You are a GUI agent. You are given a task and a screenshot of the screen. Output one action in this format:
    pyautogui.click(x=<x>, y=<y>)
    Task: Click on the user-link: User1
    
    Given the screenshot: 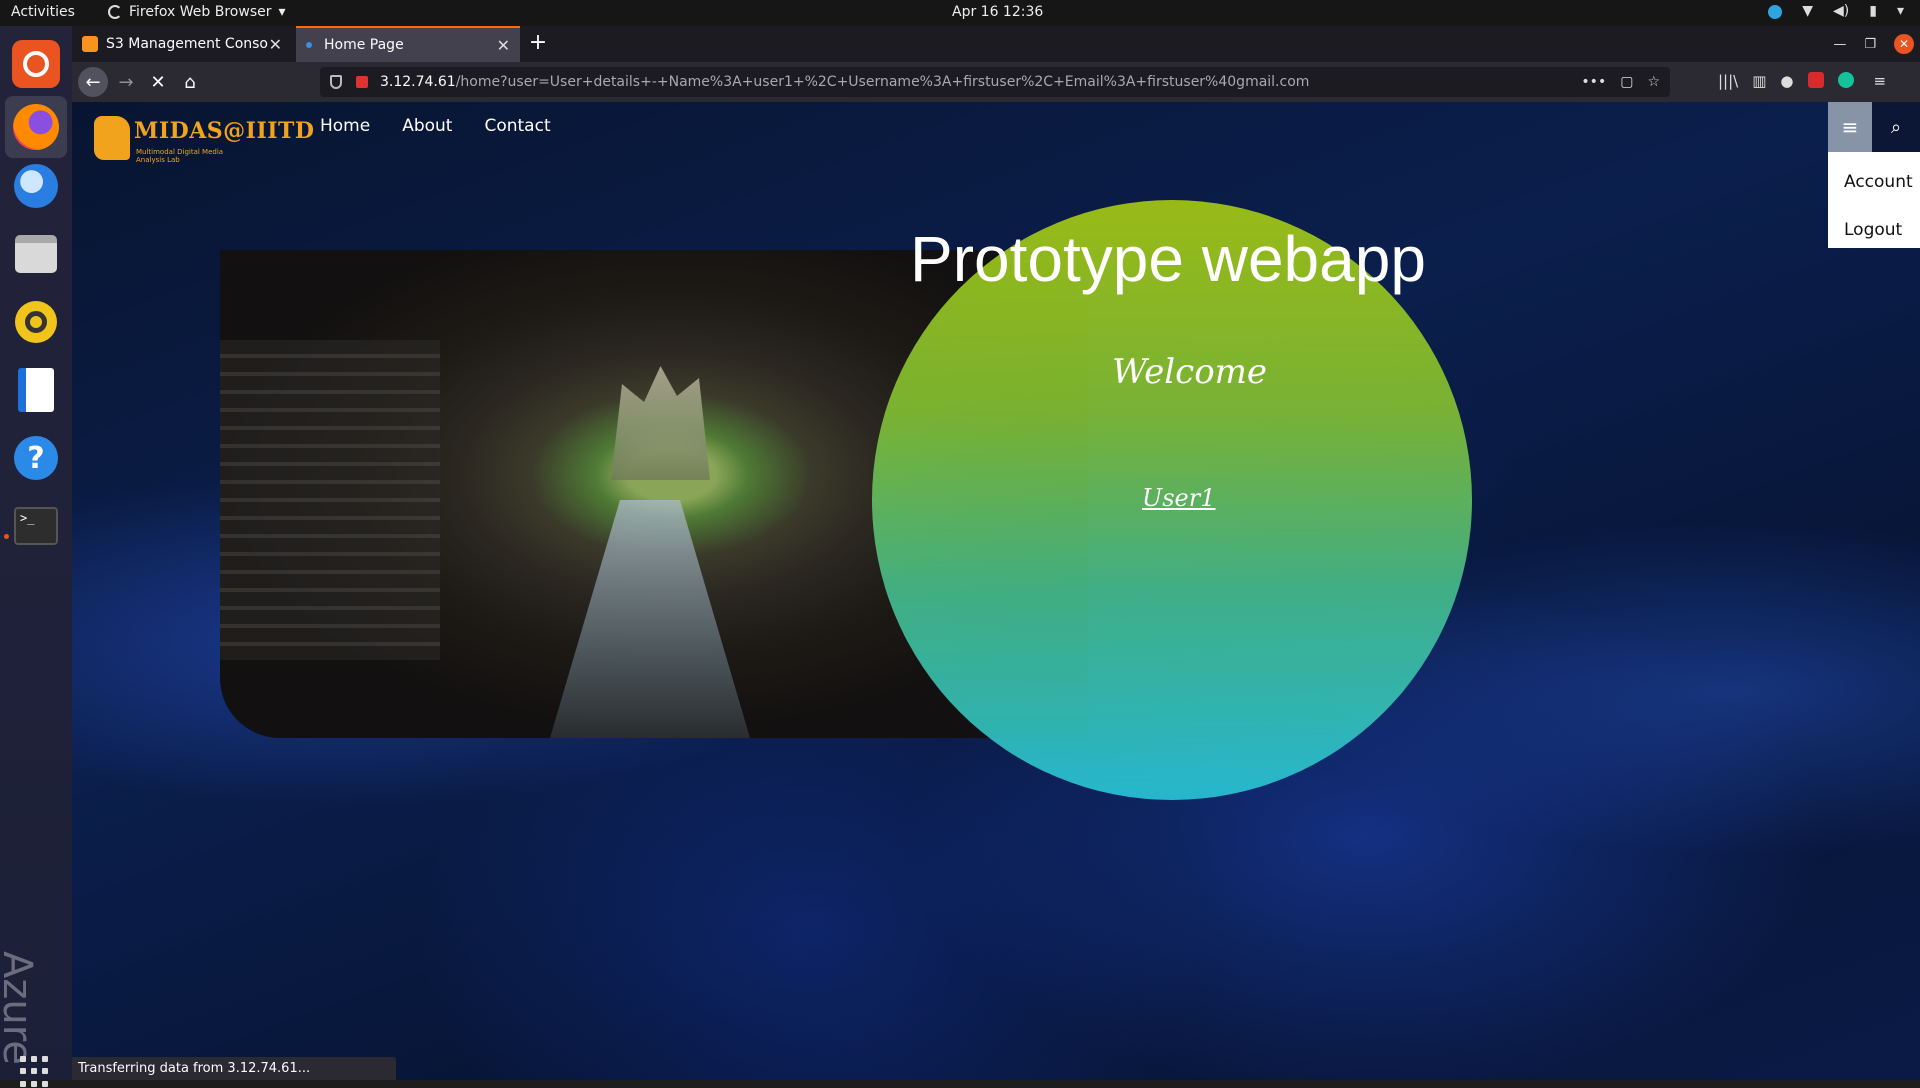 What is the action you would take?
    pyautogui.click(x=1179, y=498)
    